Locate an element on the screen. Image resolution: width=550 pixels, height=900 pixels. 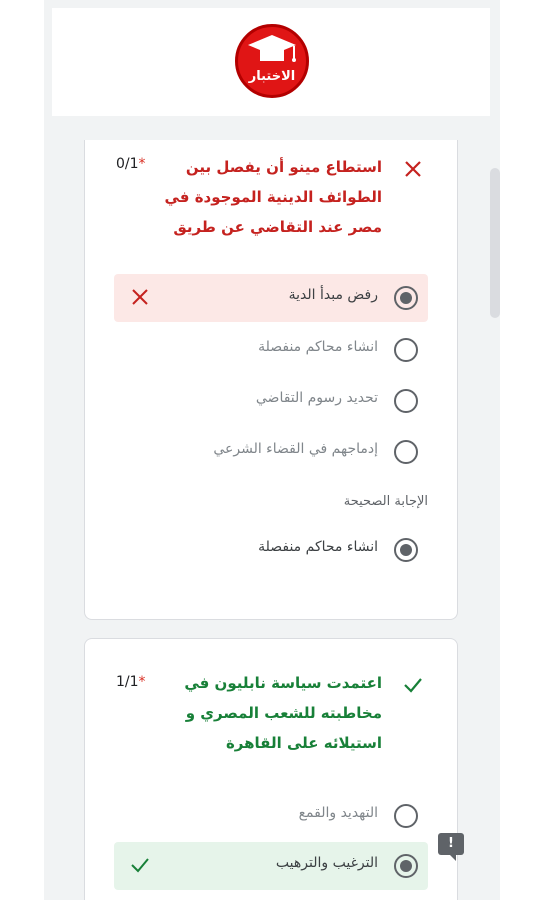
option-label: رفض مبدأ الدية is located at coordinates (333, 295).